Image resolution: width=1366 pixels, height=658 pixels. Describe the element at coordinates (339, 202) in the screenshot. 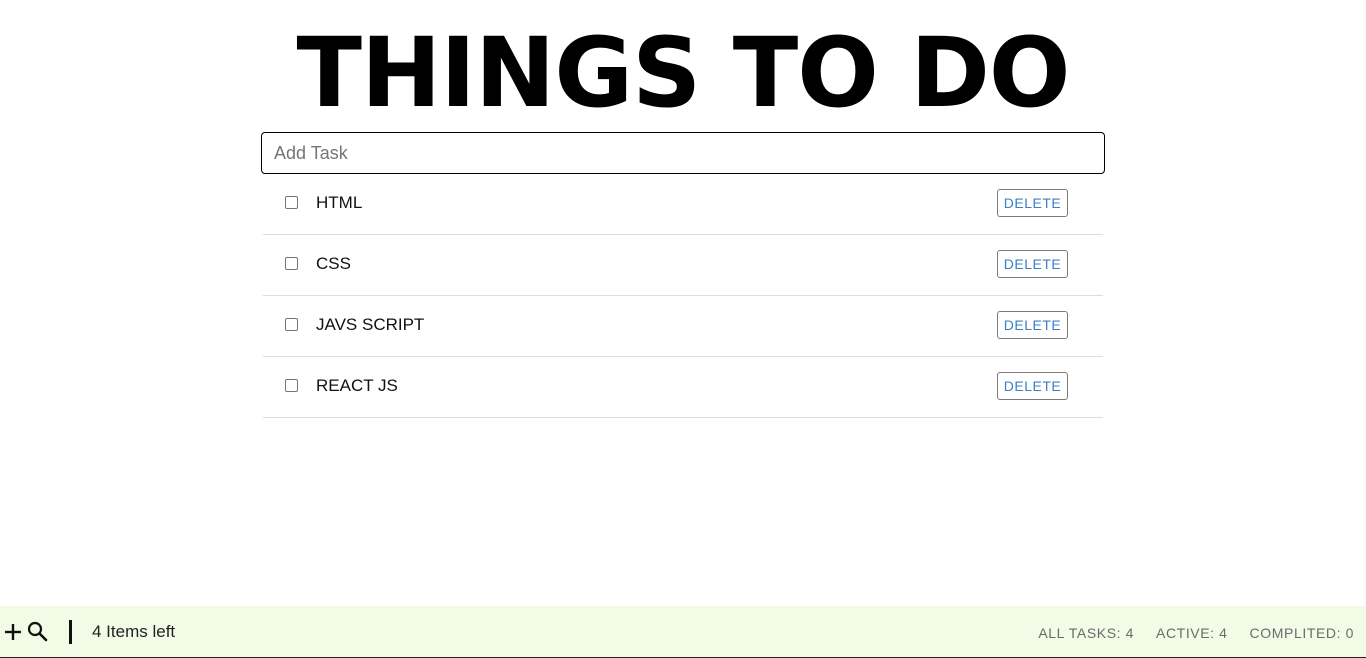

I see `task-label: HTML` at that location.